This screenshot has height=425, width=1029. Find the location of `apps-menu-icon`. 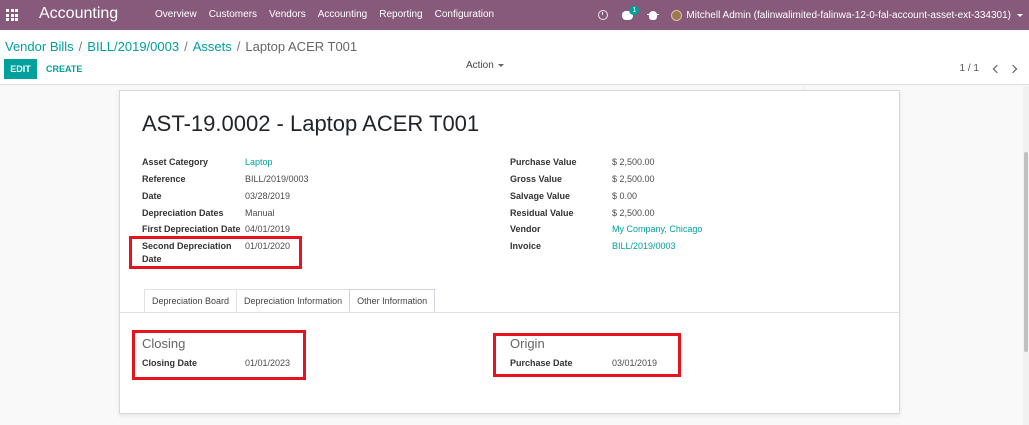

apps-menu-icon is located at coordinates (12, 15).